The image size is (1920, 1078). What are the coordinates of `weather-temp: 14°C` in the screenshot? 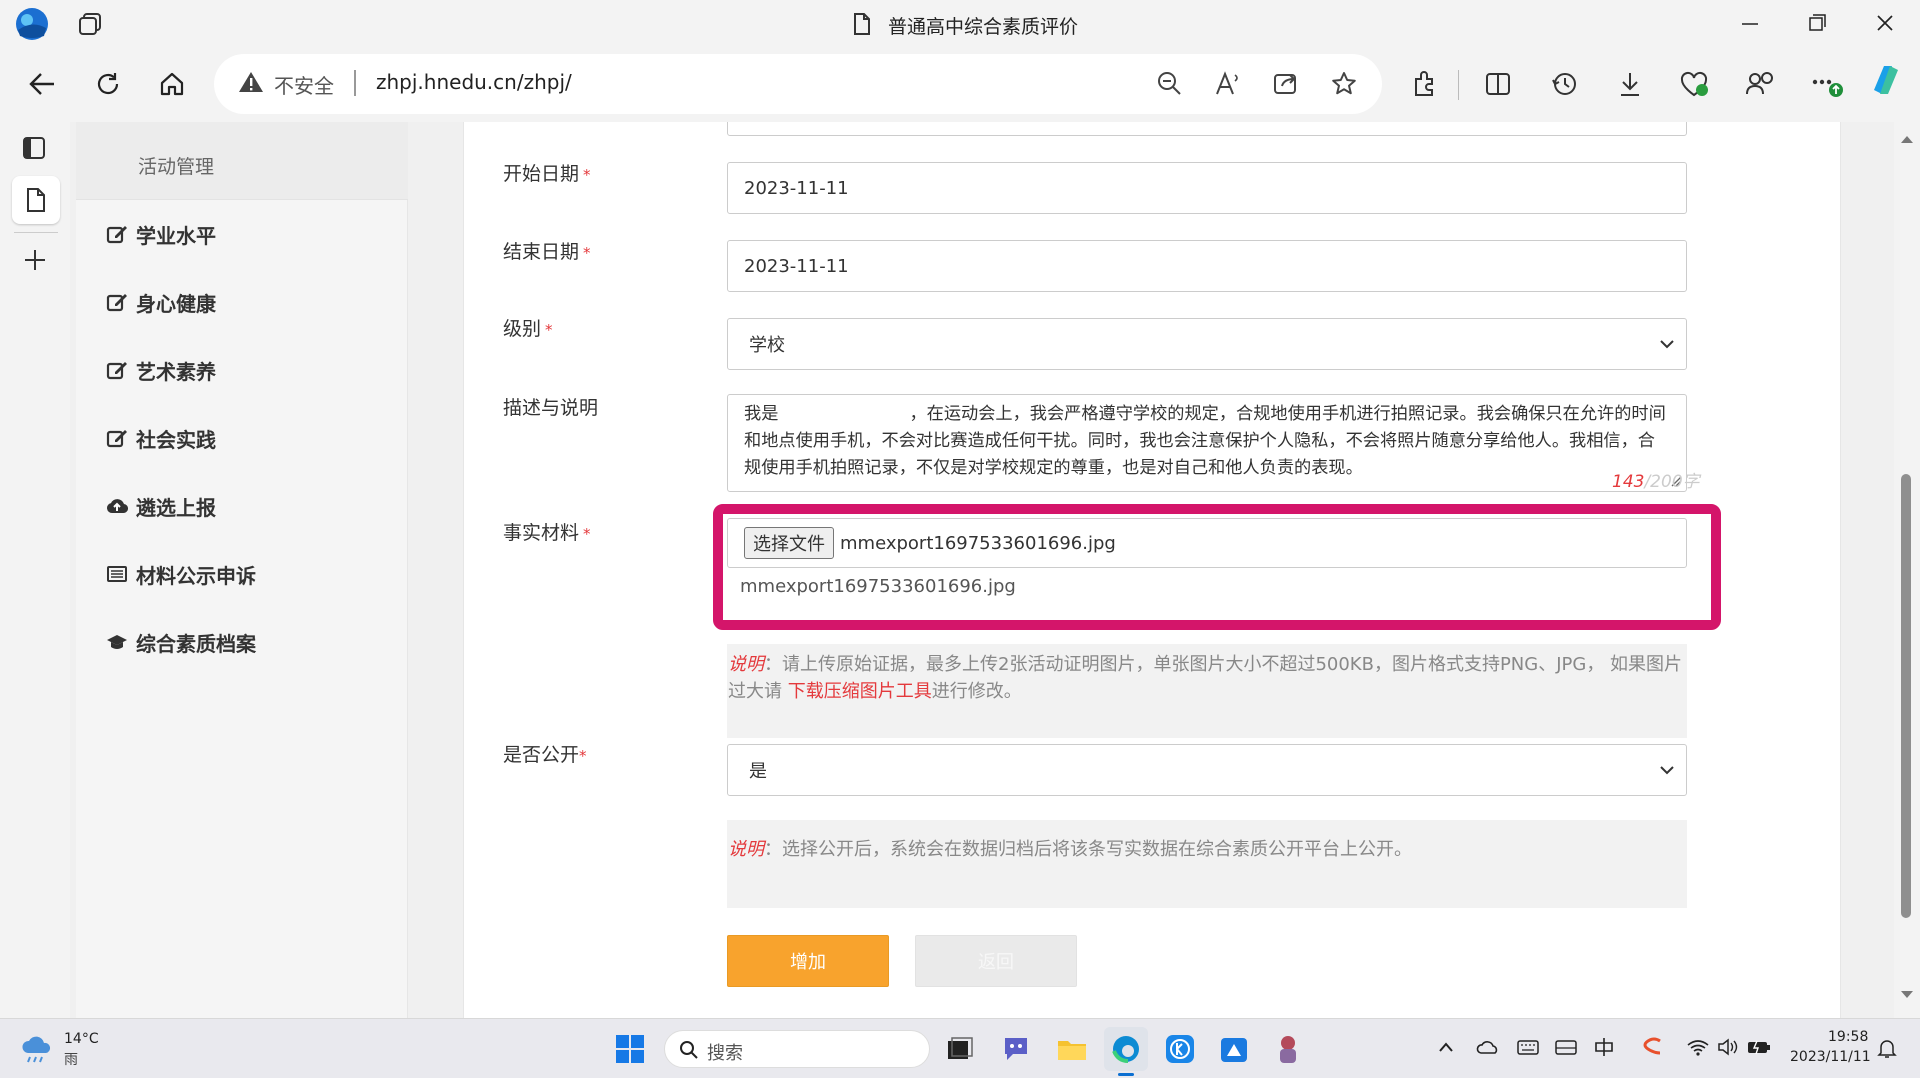 It's located at (81, 1039).